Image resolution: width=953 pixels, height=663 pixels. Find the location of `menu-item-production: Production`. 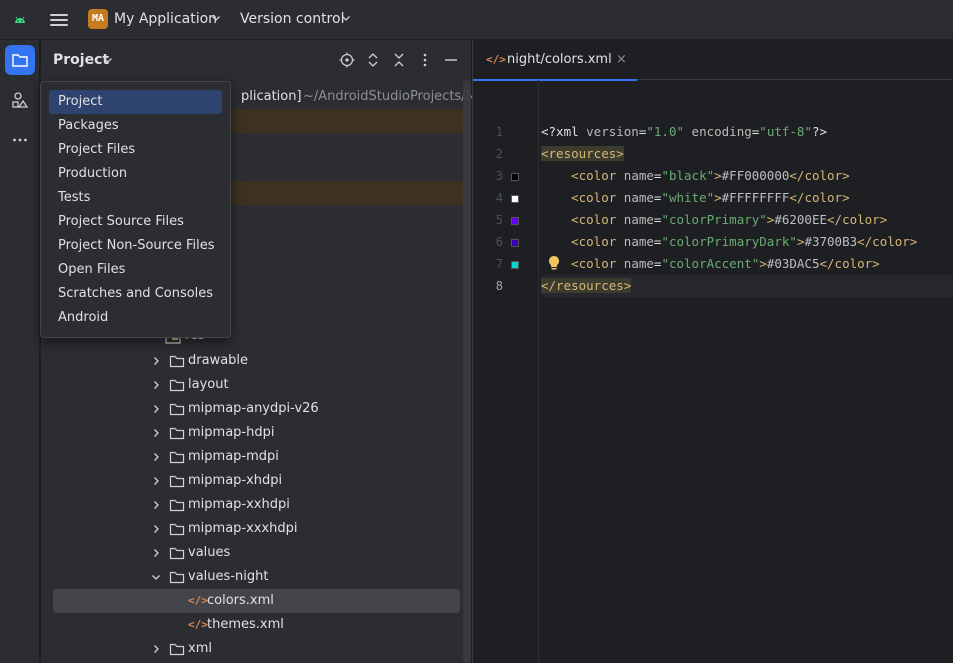

menu-item-production: Production is located at coordinates (135, 174).